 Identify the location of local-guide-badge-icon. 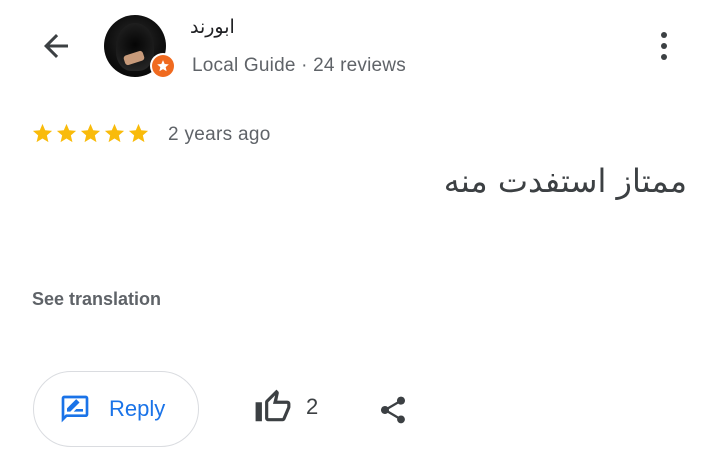
(163, 66).